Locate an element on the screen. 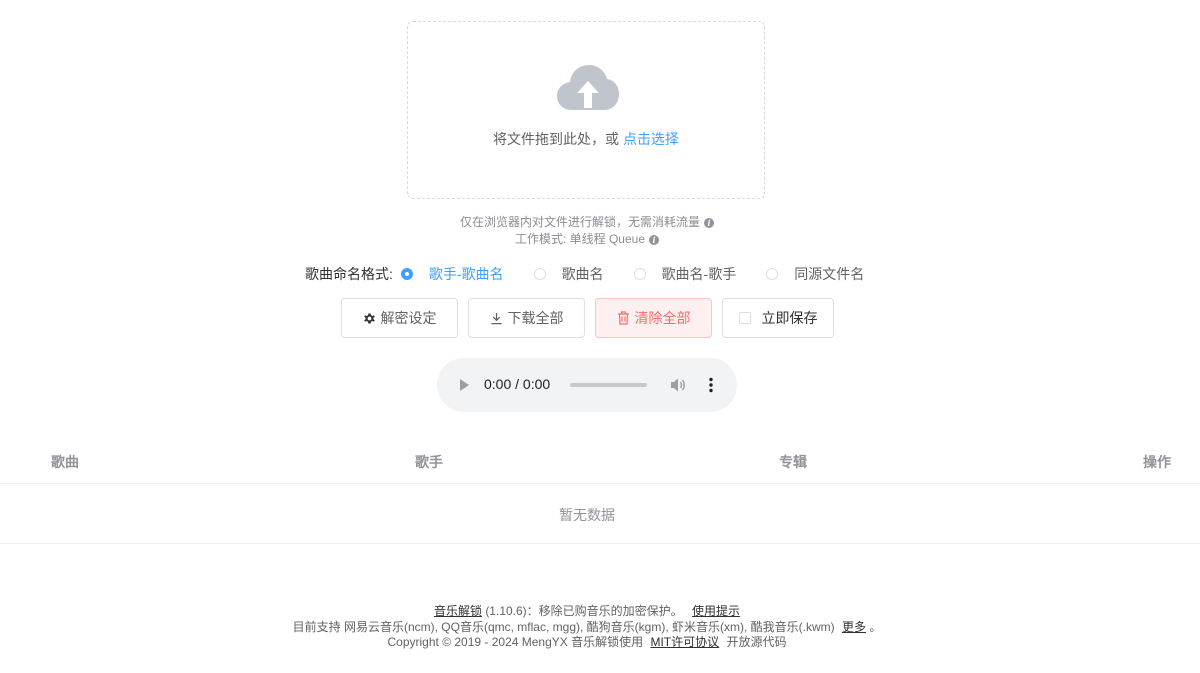  audio-progress-bar is located at coordinates (608, 385).